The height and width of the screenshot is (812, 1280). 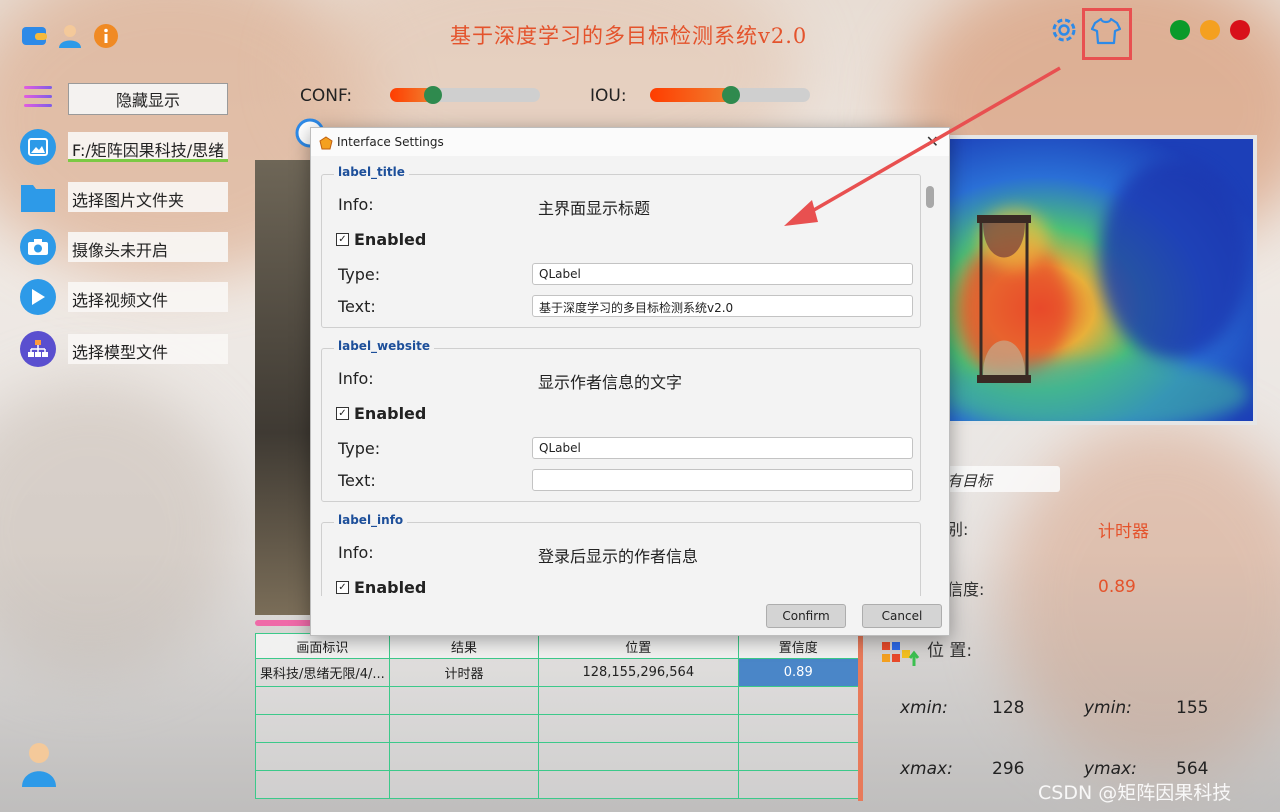 What do you see at coordinates (798, 672) in the screenshot?
I see `table-cell: 0.89` at bounding box center [798, 672].